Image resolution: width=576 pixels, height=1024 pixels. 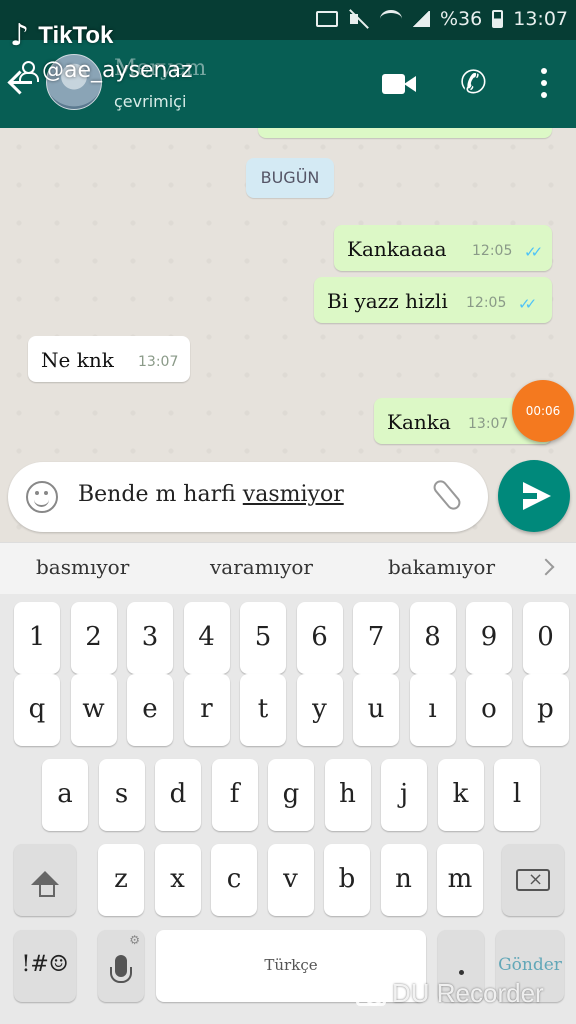 I want to click on key-v: v, so click(x=290, y=880).